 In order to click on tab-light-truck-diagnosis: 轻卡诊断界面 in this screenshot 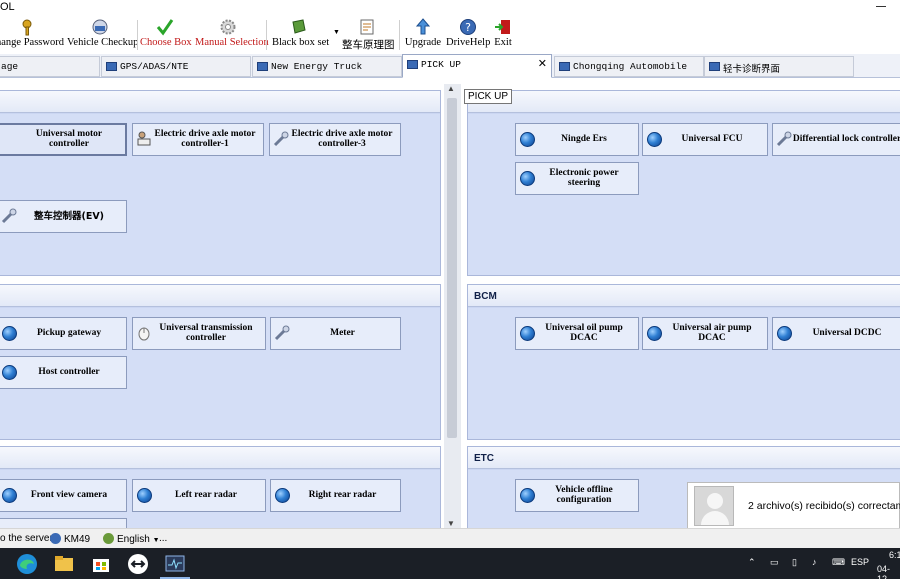, I will do `click(779, 66)`.